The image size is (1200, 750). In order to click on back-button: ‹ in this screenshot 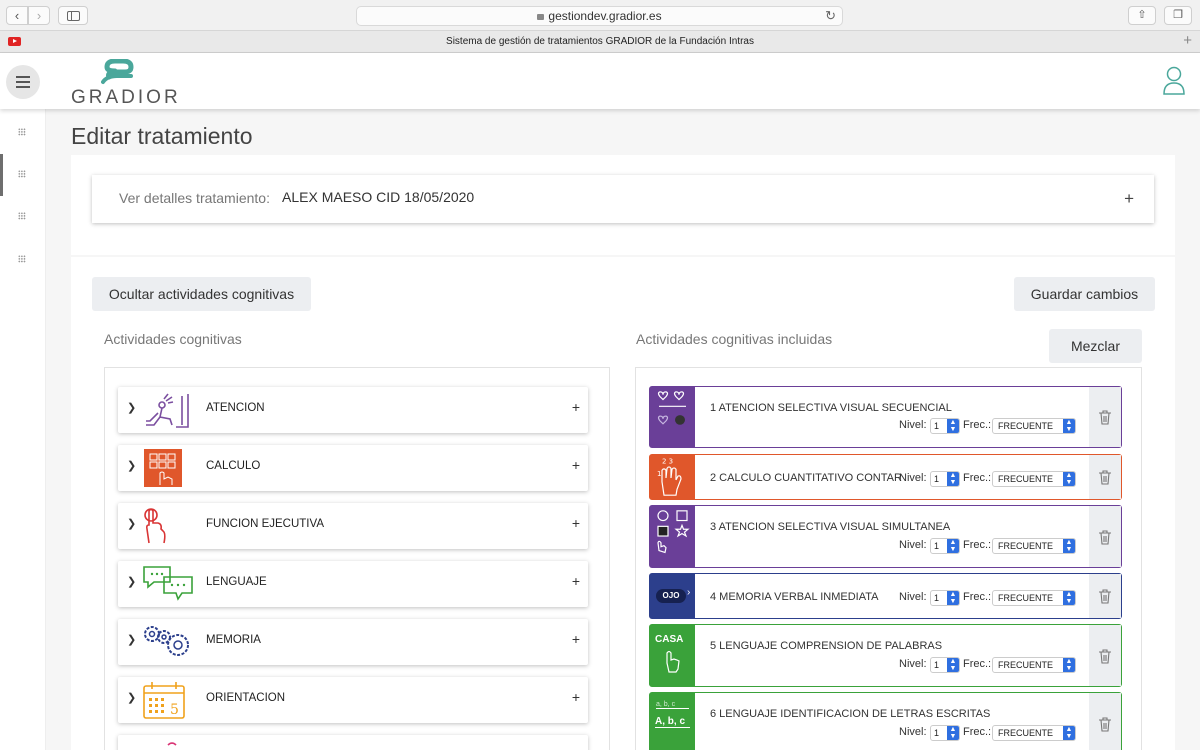, I will do `click(17, 15)`.